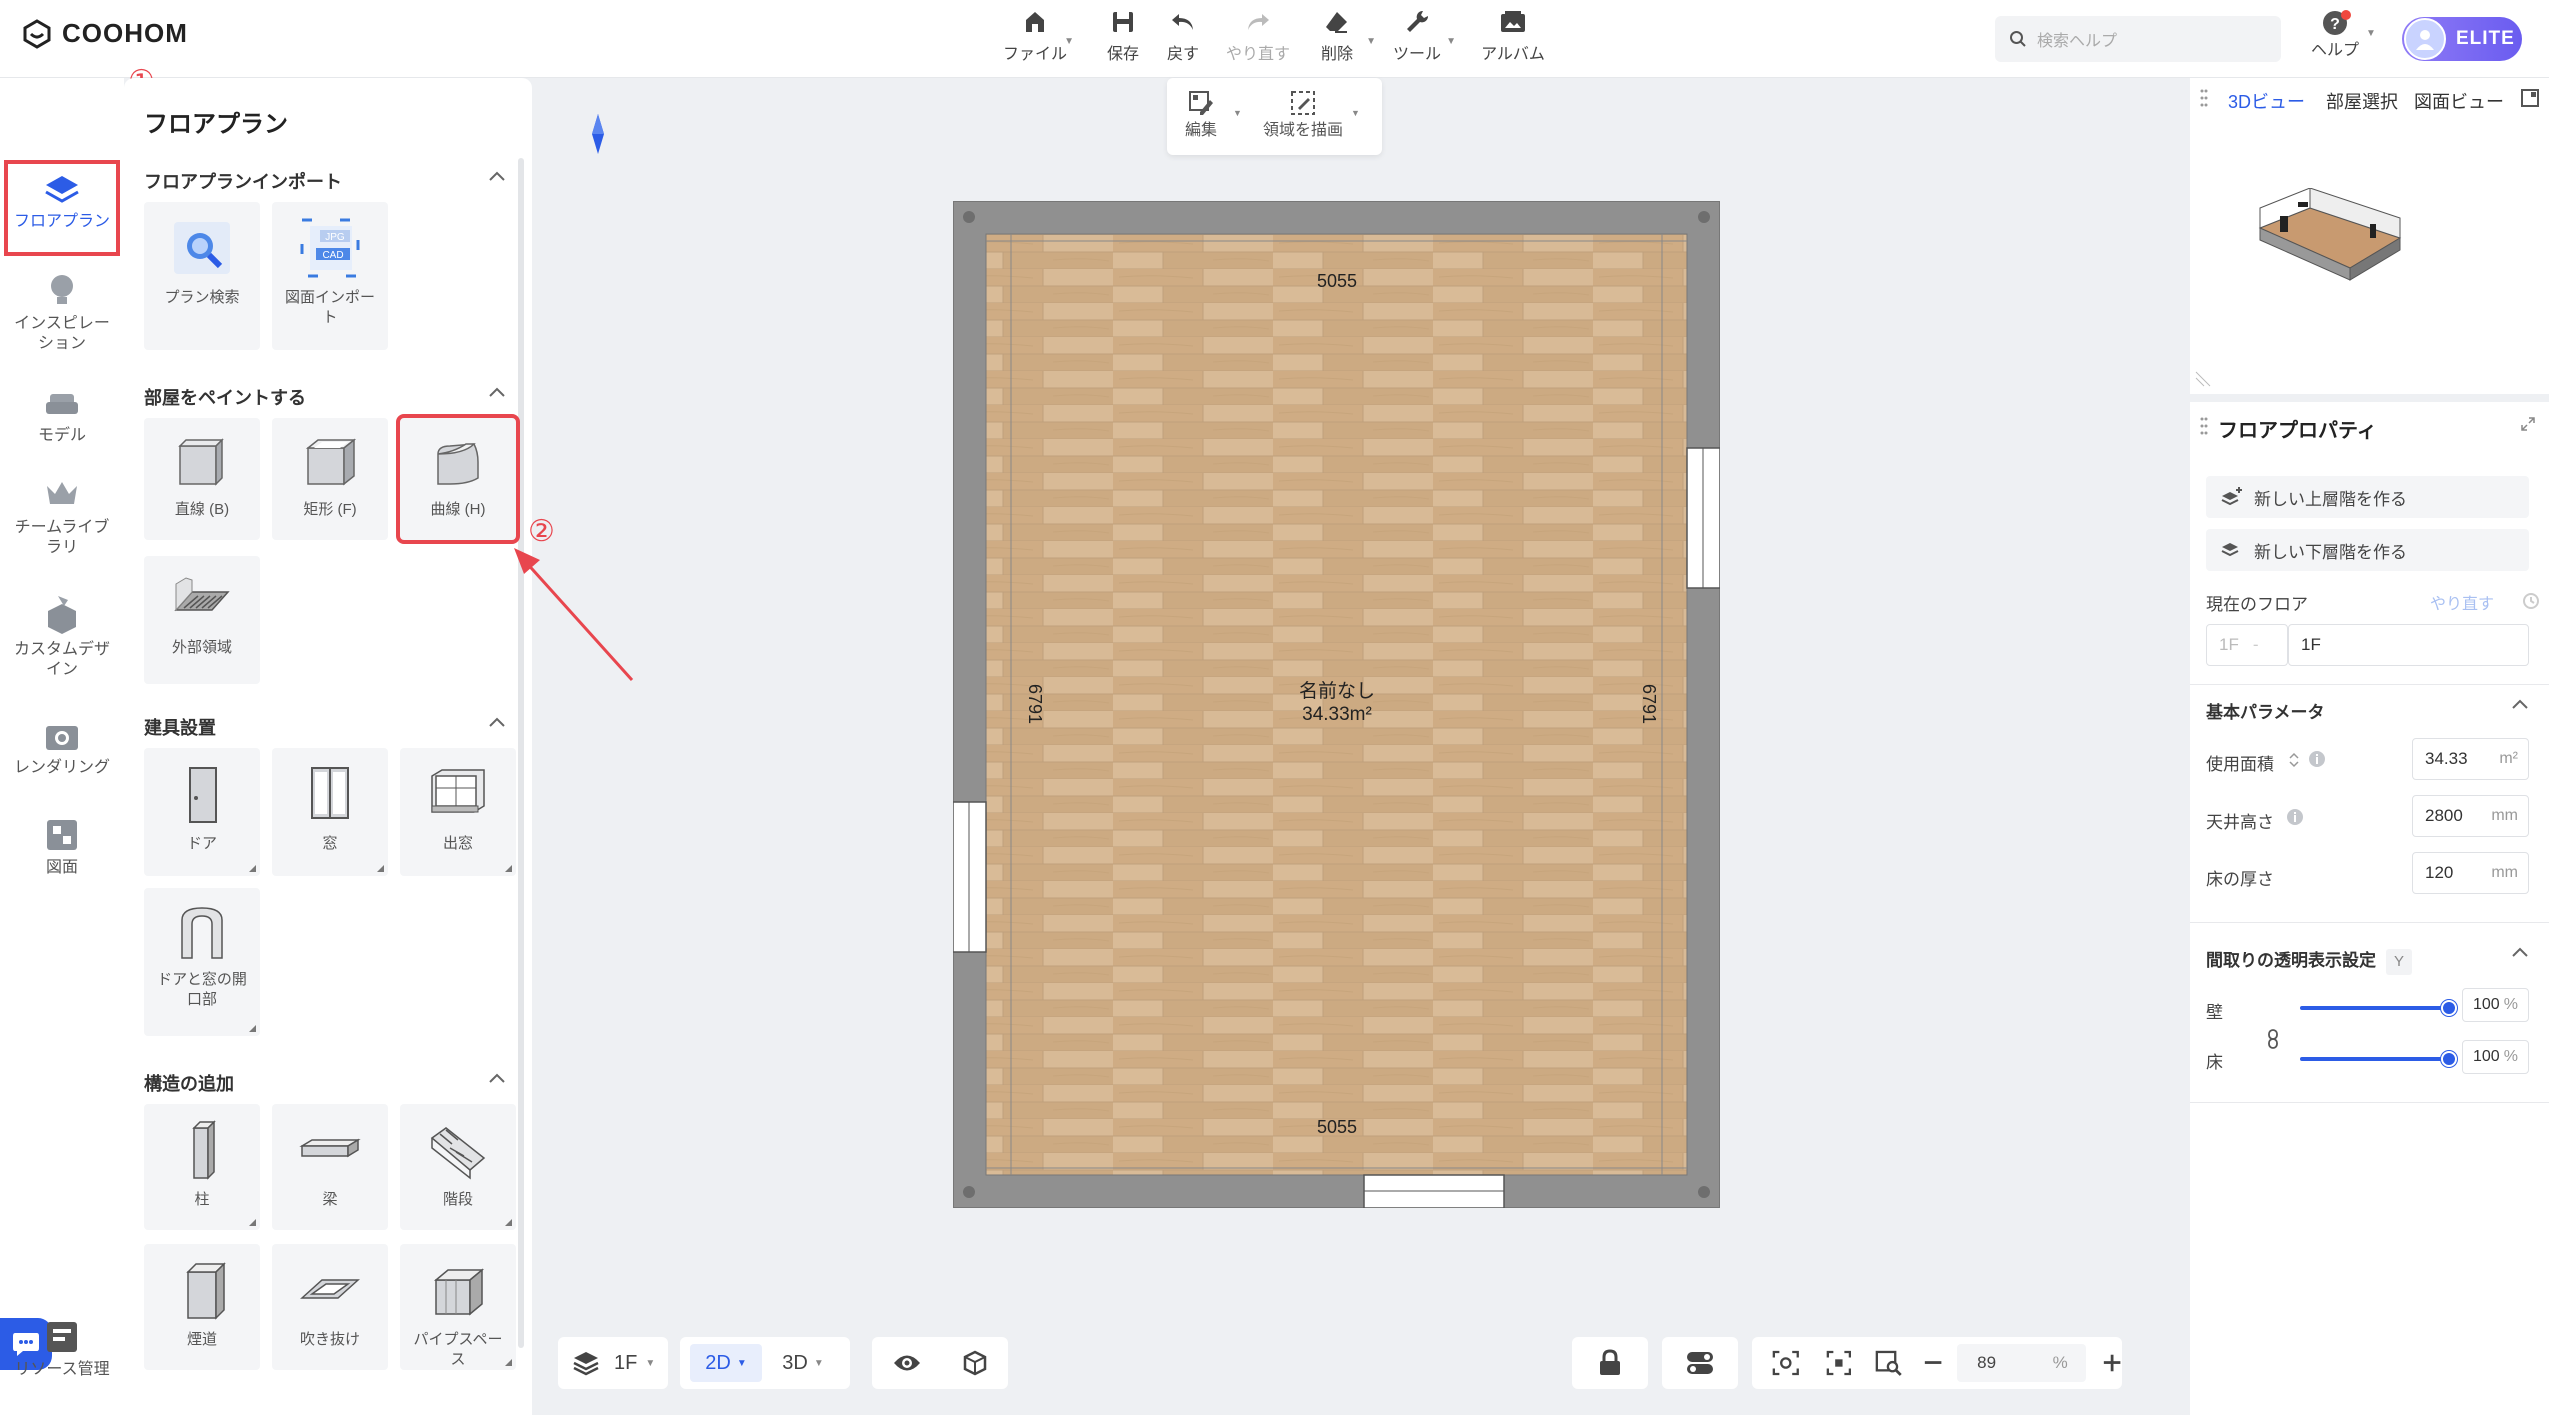 The image size is (2549, 1415). Describe the element at coordinates (1417, 36) in the screenshot. I see `tools-menu-button: ツール ▼` at that location.